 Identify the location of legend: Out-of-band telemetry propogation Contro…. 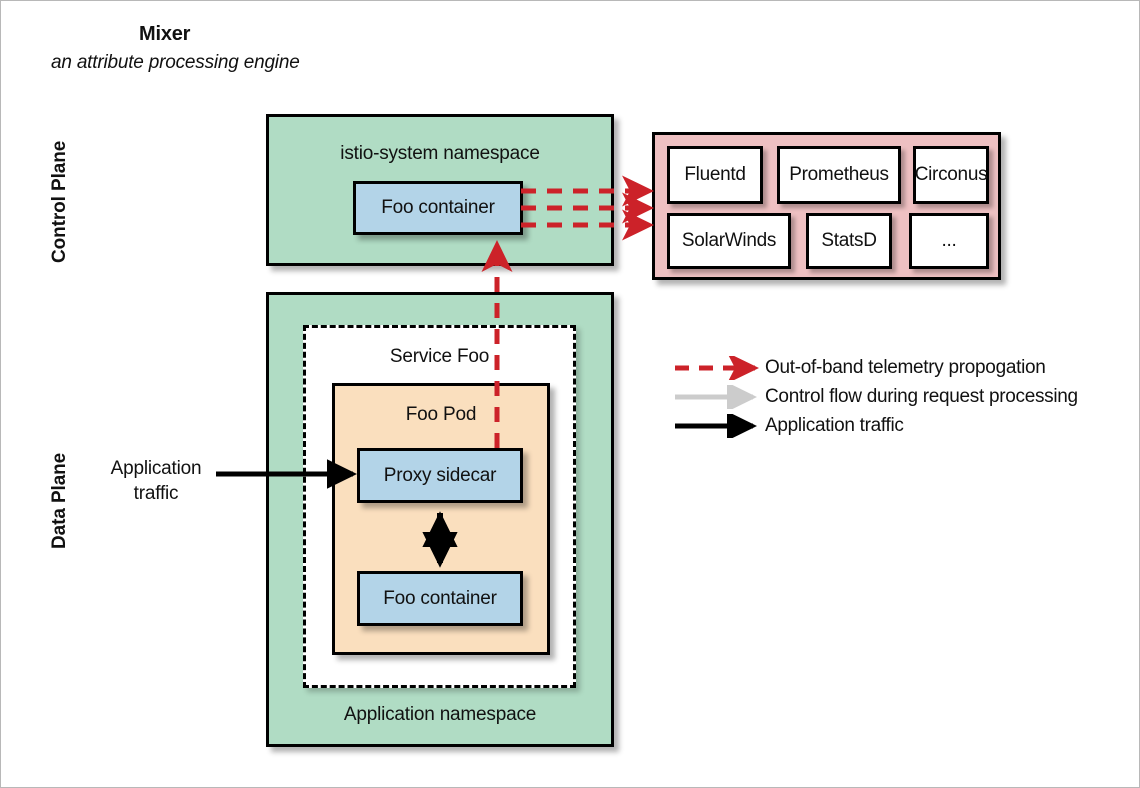
(898, 396).